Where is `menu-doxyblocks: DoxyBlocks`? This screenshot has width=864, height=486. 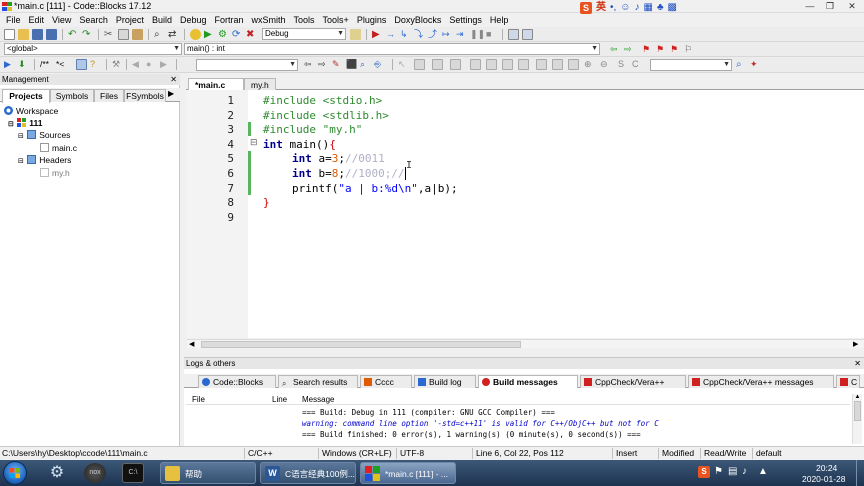 menu-doxyblocks: DoxyBlocks is located at coordinates (417, 20).